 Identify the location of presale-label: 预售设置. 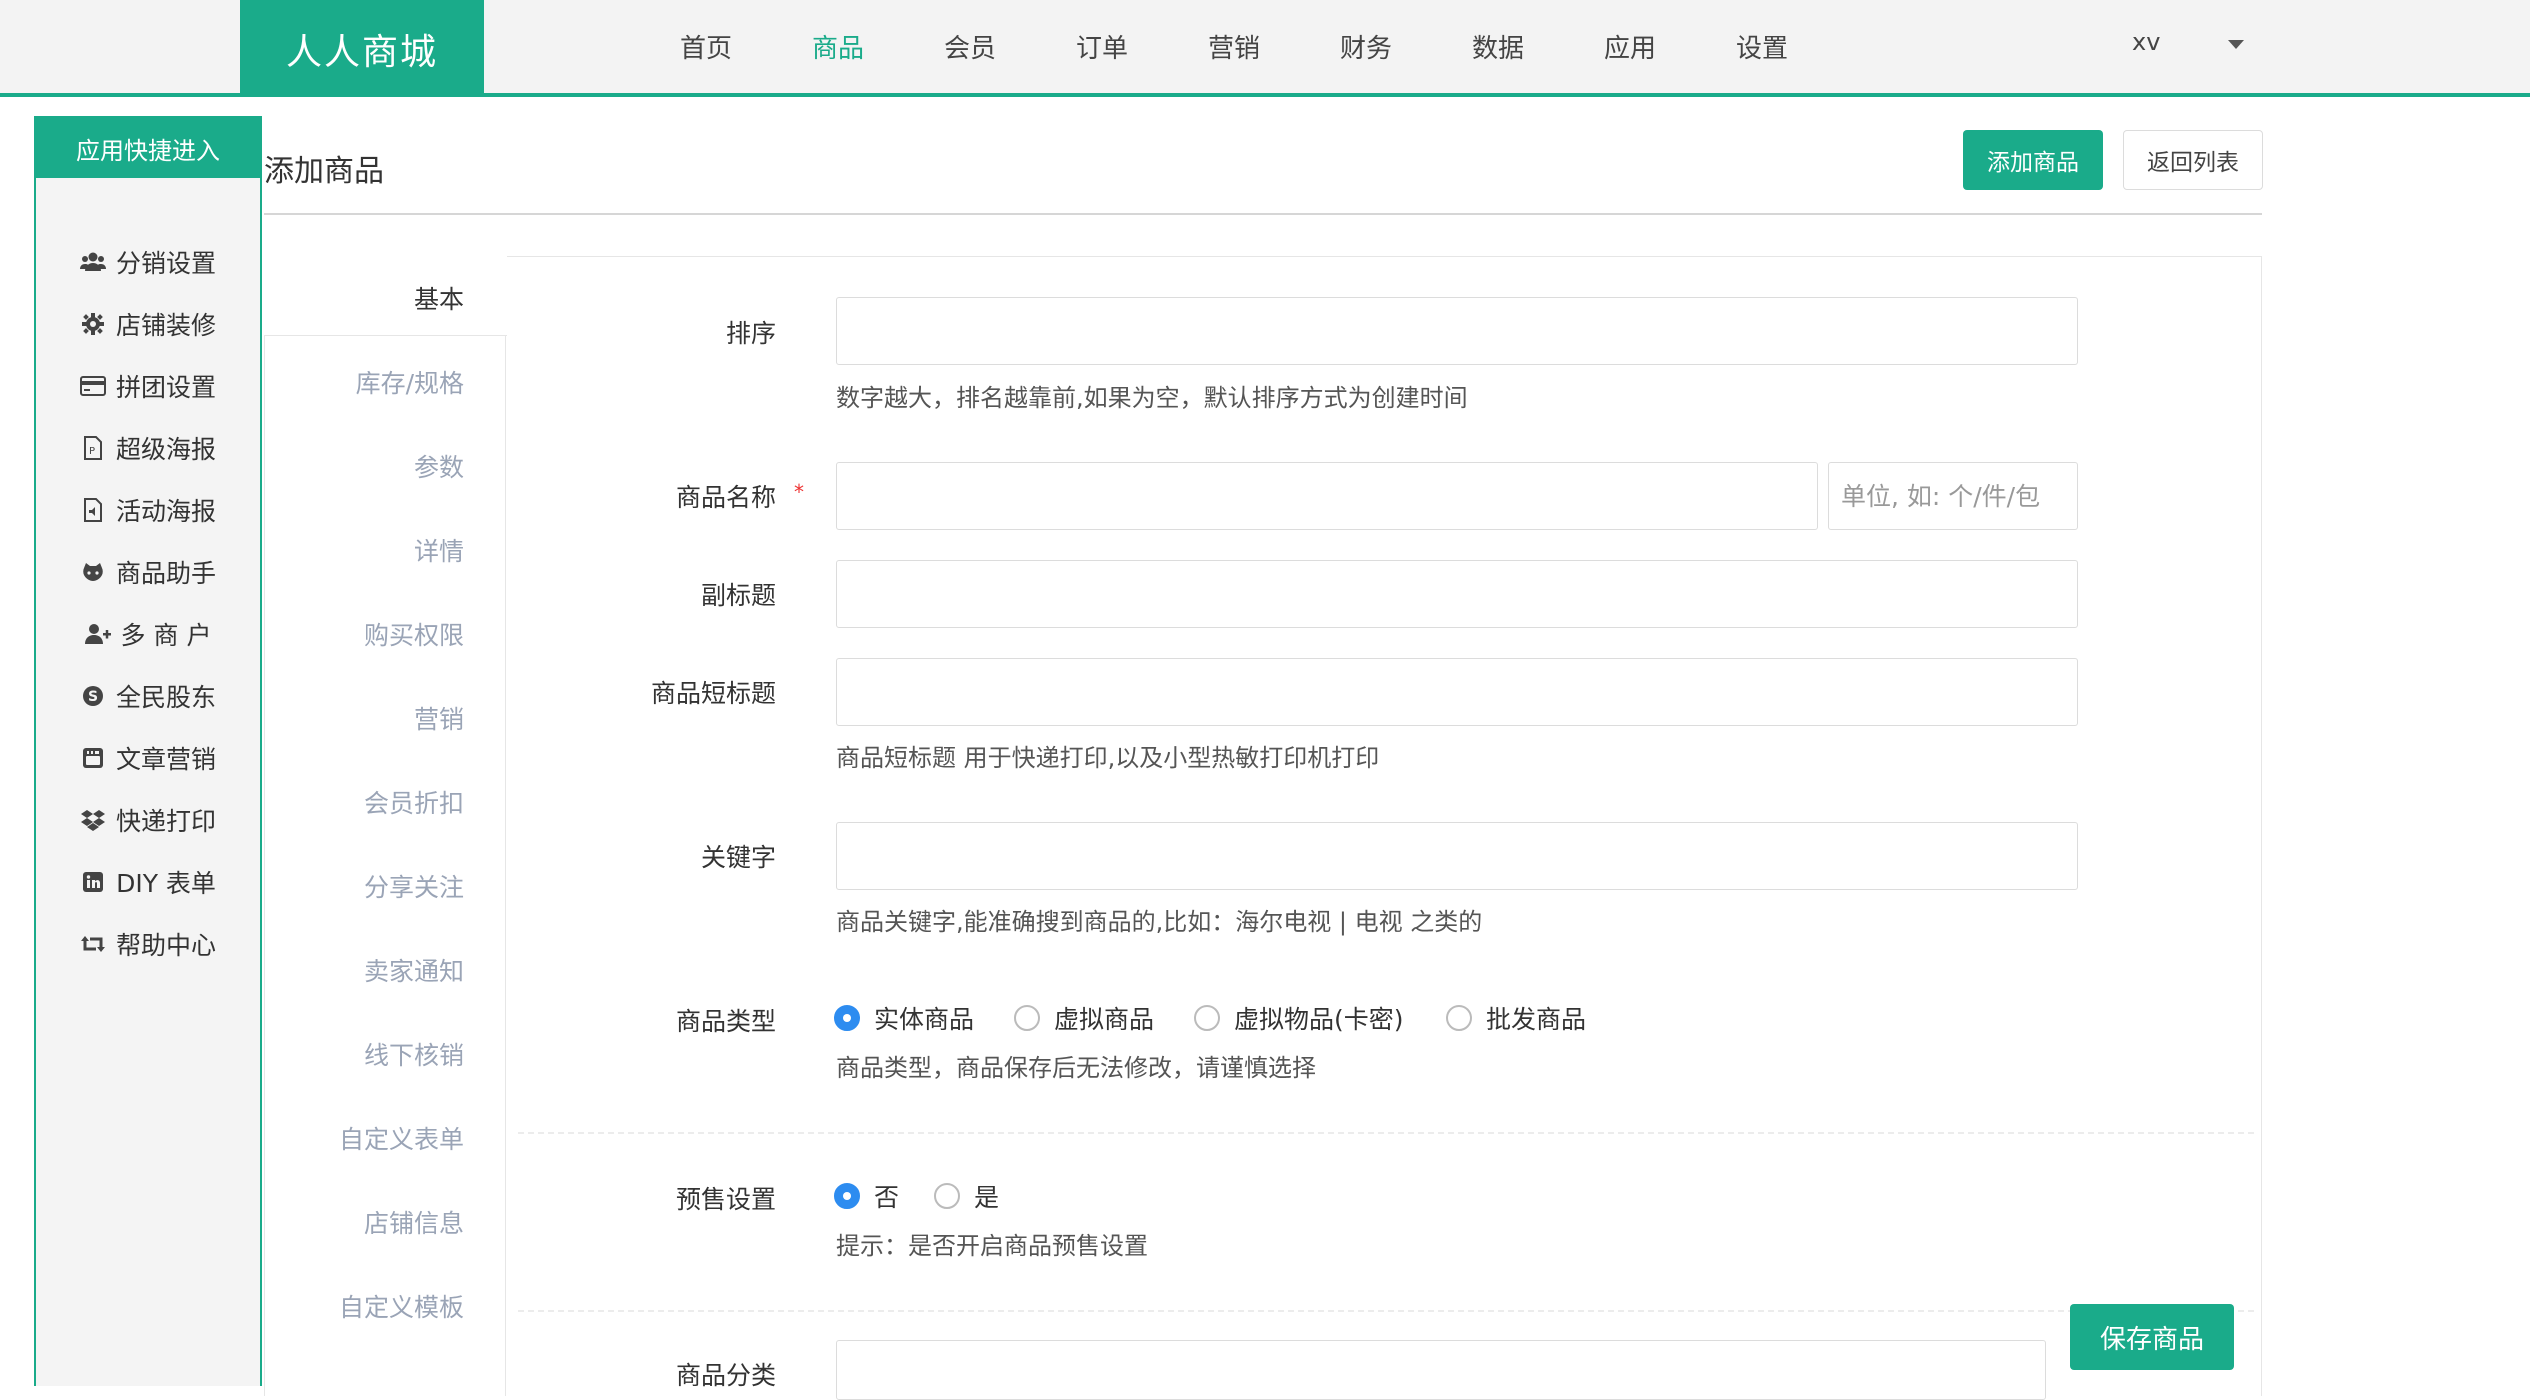
(725, 1199).